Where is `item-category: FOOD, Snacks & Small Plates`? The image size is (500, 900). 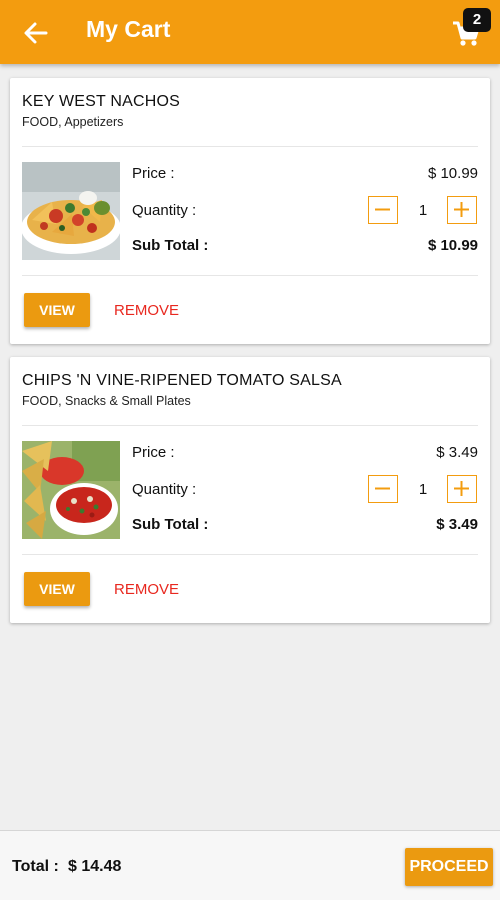 item-category: FOOD, Snacks & Small Plates is located at coordinates (106, 401).